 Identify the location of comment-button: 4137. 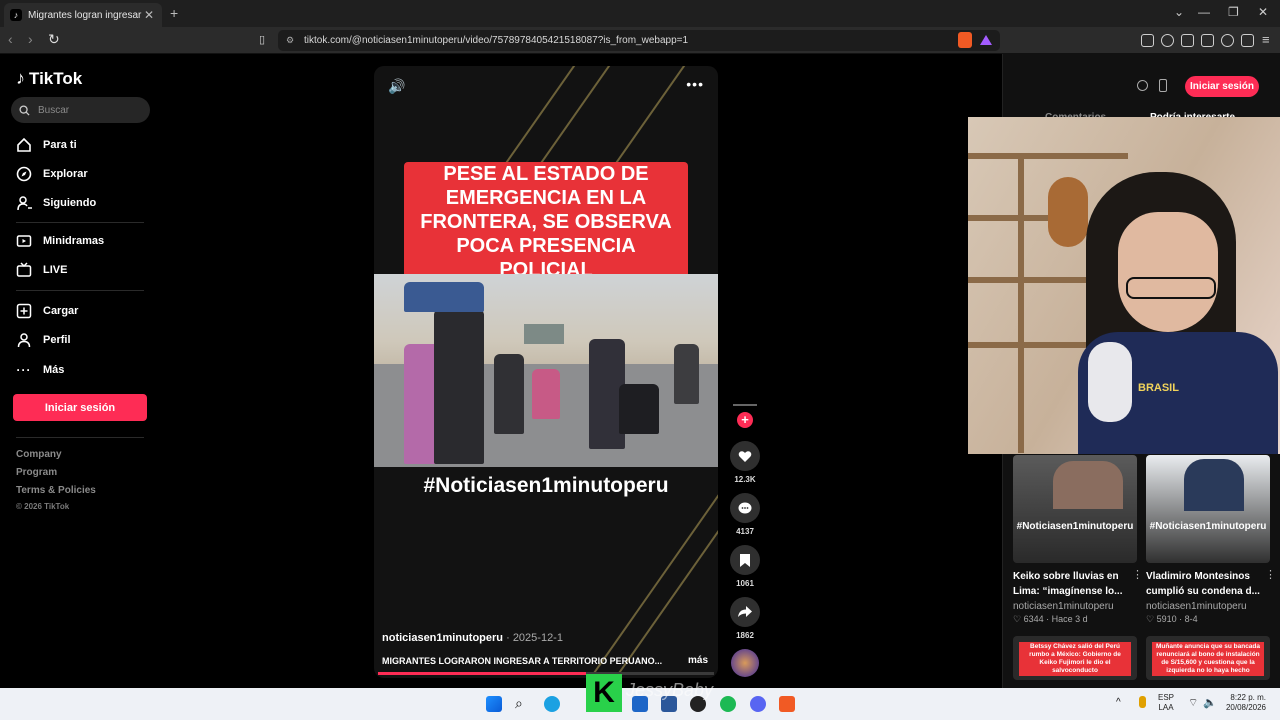
(745, 514).